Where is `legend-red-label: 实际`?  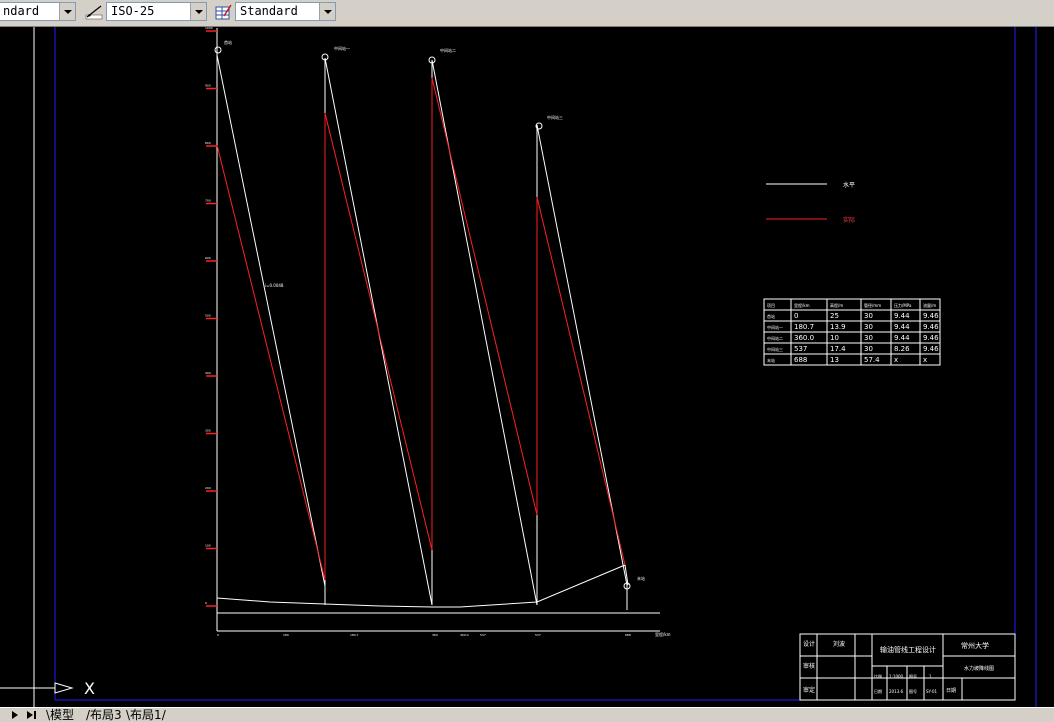 legend-red-label: 实际 is located at coordinates (849, 220).